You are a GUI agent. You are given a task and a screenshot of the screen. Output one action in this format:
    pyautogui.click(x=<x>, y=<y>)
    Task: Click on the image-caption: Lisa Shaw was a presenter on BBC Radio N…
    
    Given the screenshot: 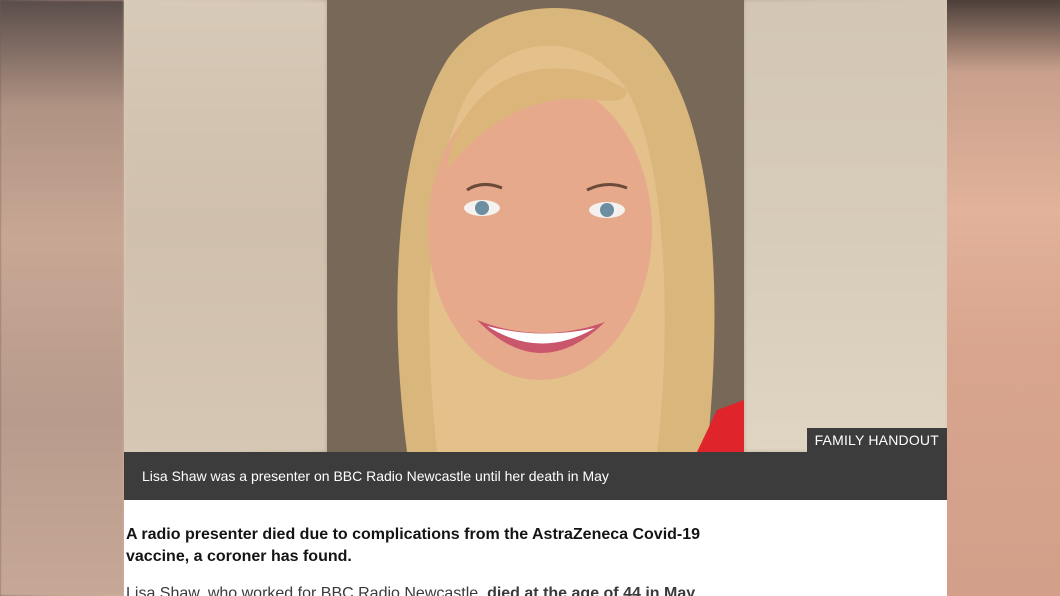 What is the action you would take?
    pyautogui.click(x=535, y=476)
    